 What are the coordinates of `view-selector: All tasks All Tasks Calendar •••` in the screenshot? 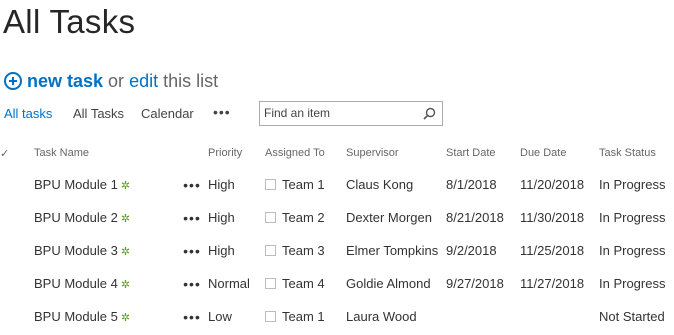 It's located at (337, 114).